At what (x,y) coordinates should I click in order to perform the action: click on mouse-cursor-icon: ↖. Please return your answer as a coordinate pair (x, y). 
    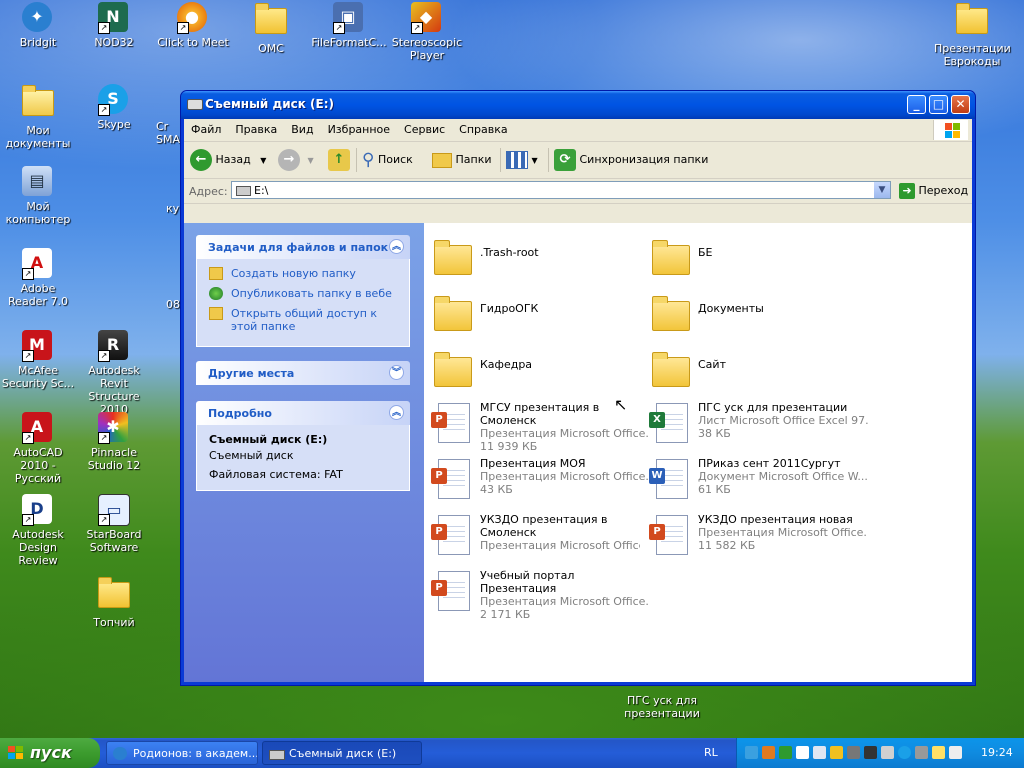
    Looking at the image, I should click on (621, 404).